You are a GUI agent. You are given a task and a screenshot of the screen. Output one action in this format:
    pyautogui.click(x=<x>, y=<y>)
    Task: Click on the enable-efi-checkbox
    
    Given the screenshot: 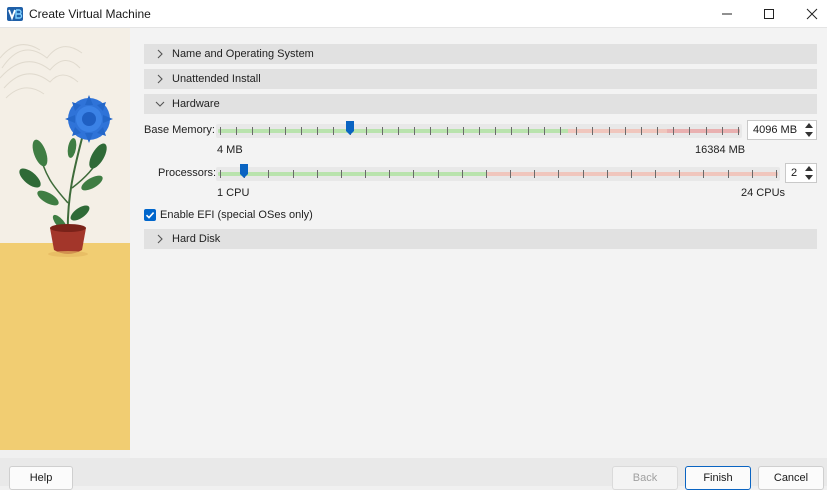 What is the action you would take?
    pyautogui.click(x=150, y=215)
    